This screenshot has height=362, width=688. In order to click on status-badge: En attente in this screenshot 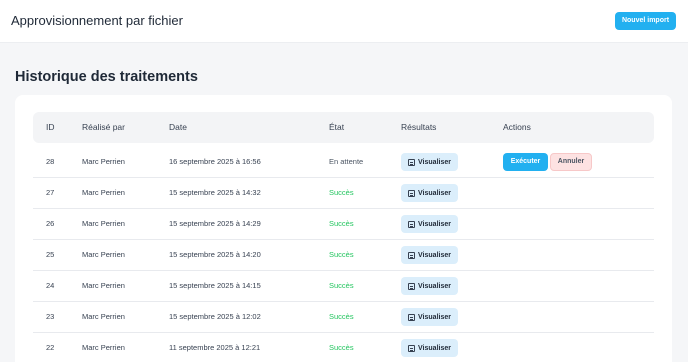, I will do `click(346, 161)`.